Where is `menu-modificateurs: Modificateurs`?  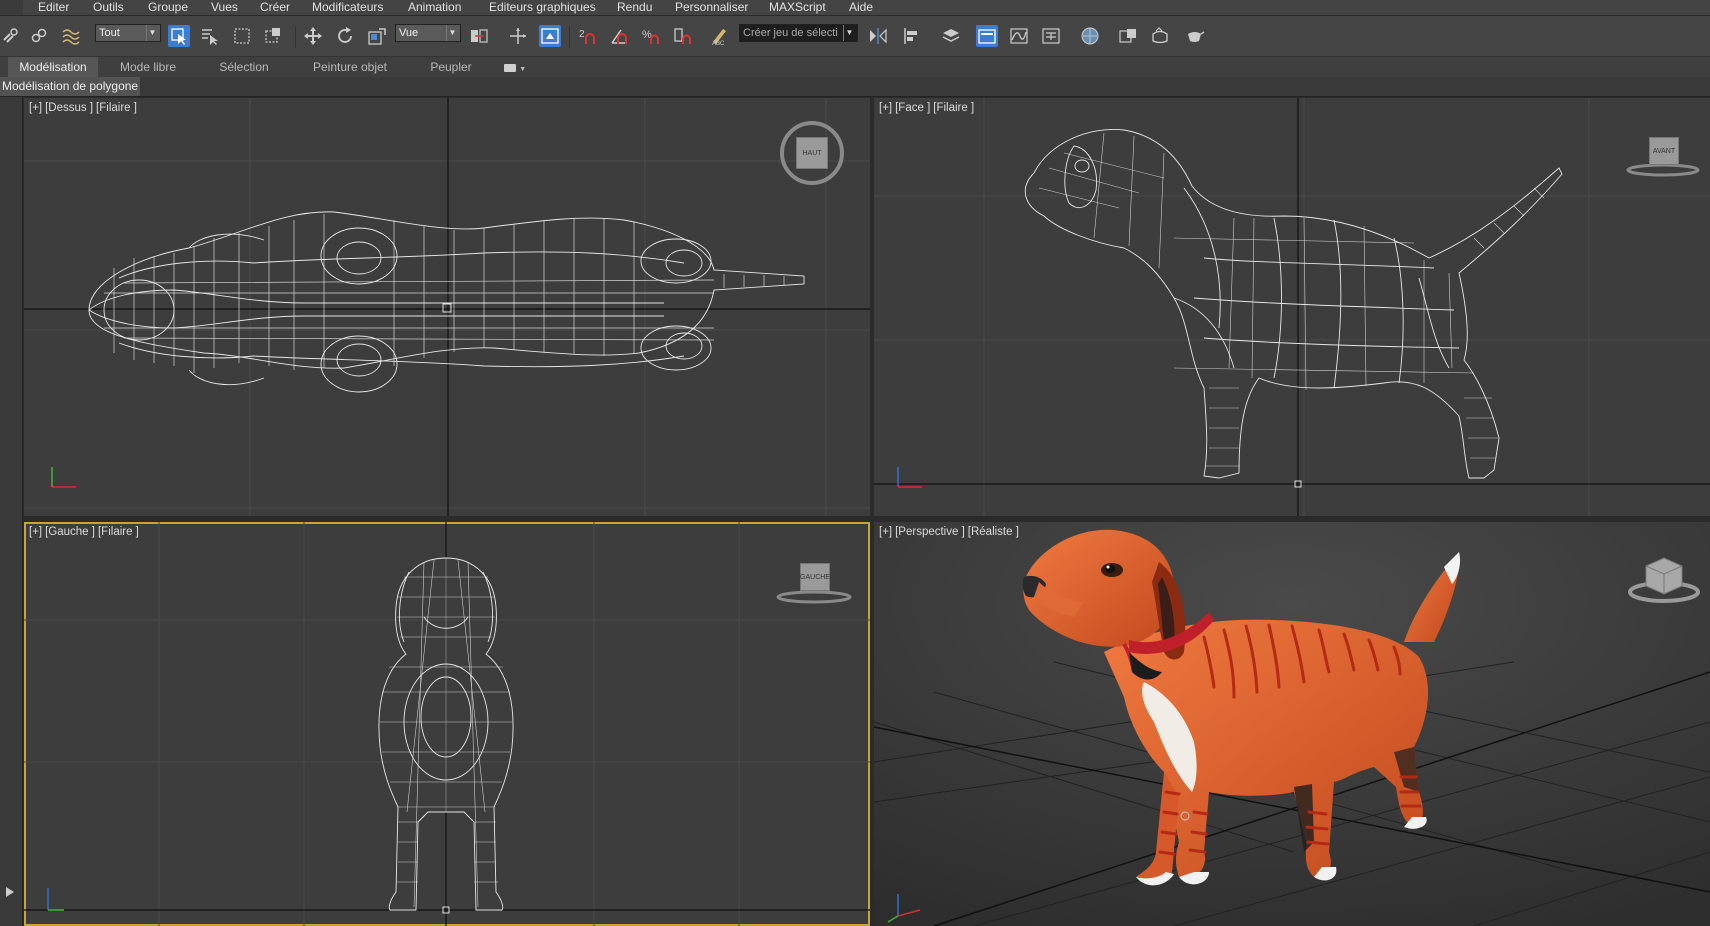 menu-modificateurs: Modificateurs is located at coordinates (347, 7).